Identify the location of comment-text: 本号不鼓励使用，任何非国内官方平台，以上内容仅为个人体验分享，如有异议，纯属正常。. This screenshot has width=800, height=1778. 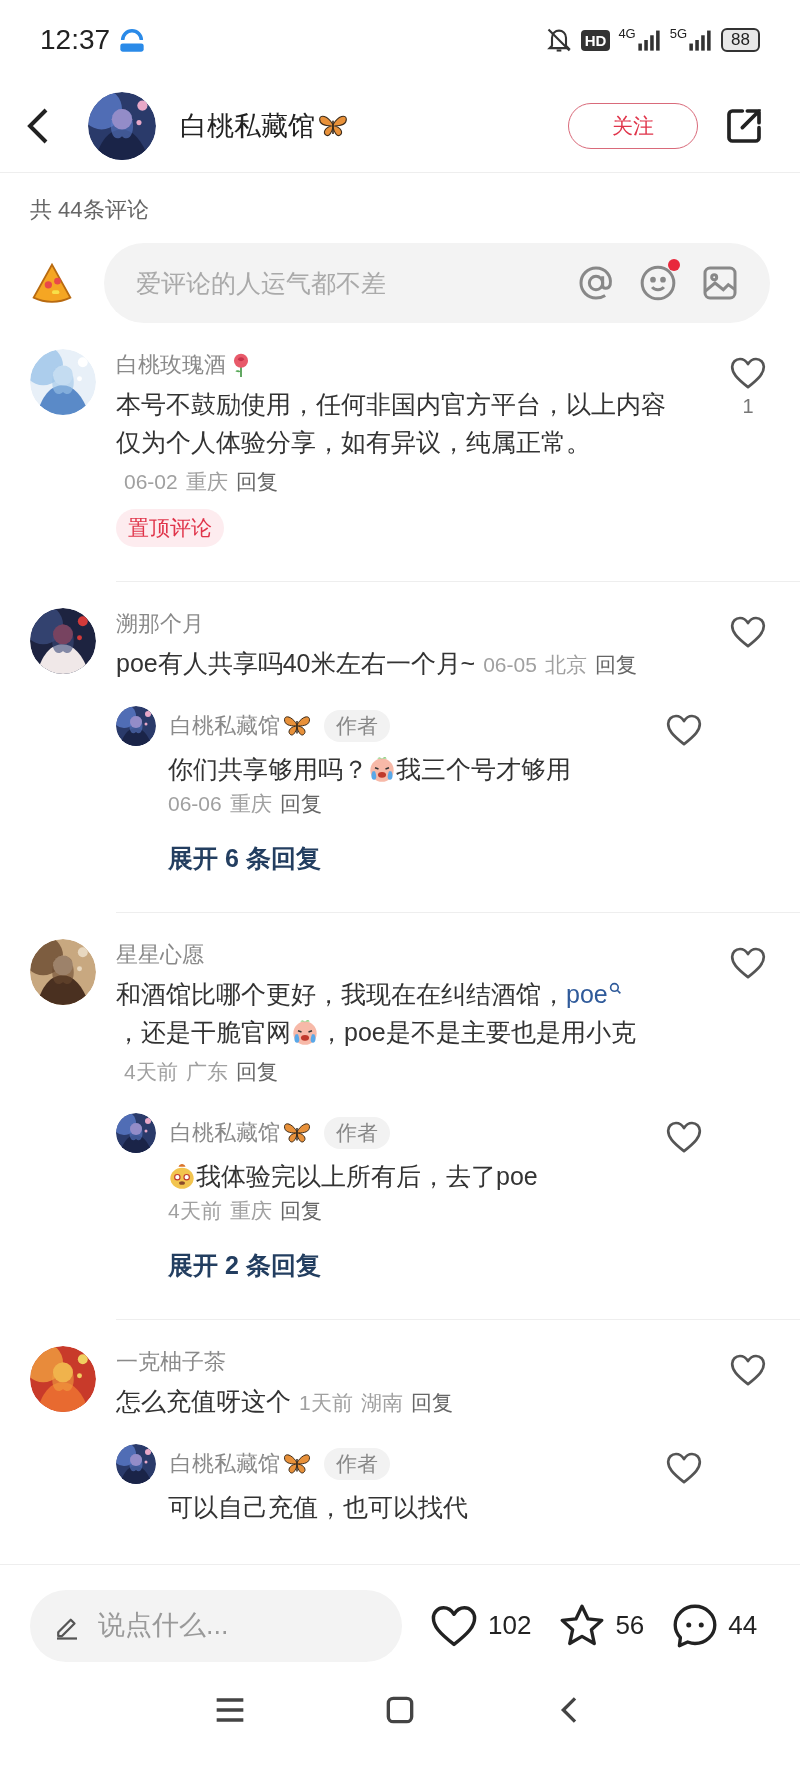
(391, 423).